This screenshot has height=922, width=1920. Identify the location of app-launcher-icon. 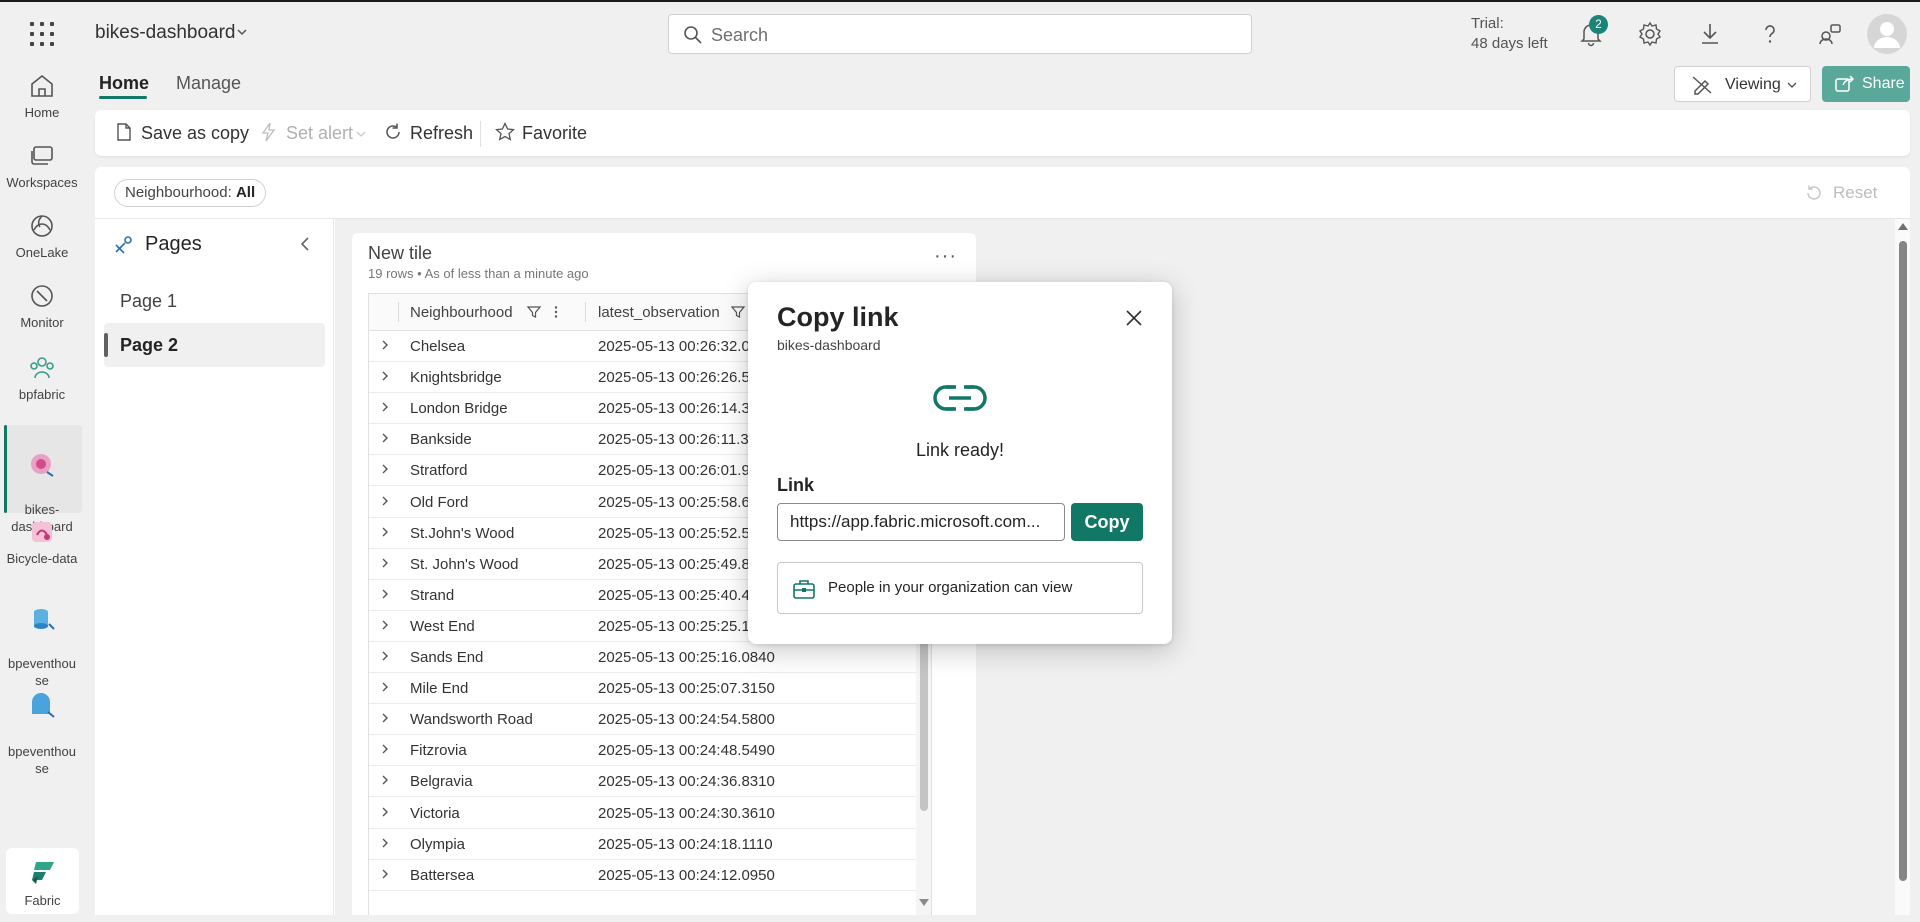
(42, 34).